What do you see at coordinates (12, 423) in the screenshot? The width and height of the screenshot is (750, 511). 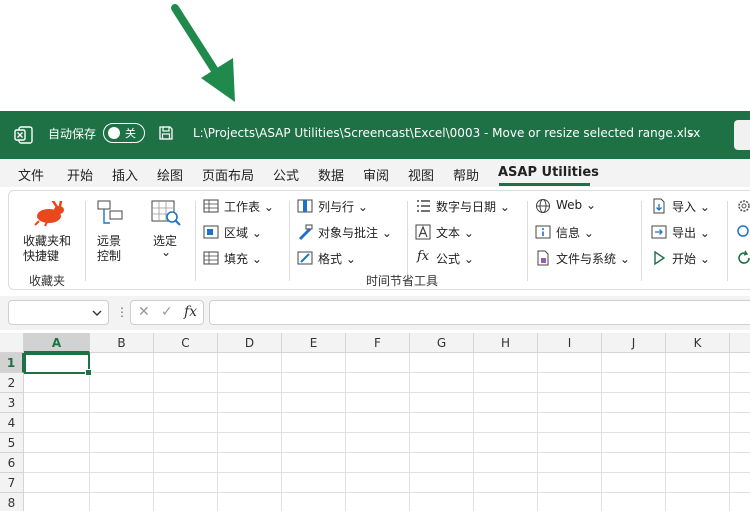 I see `row-header: 4` at bounding box center [12, 423].